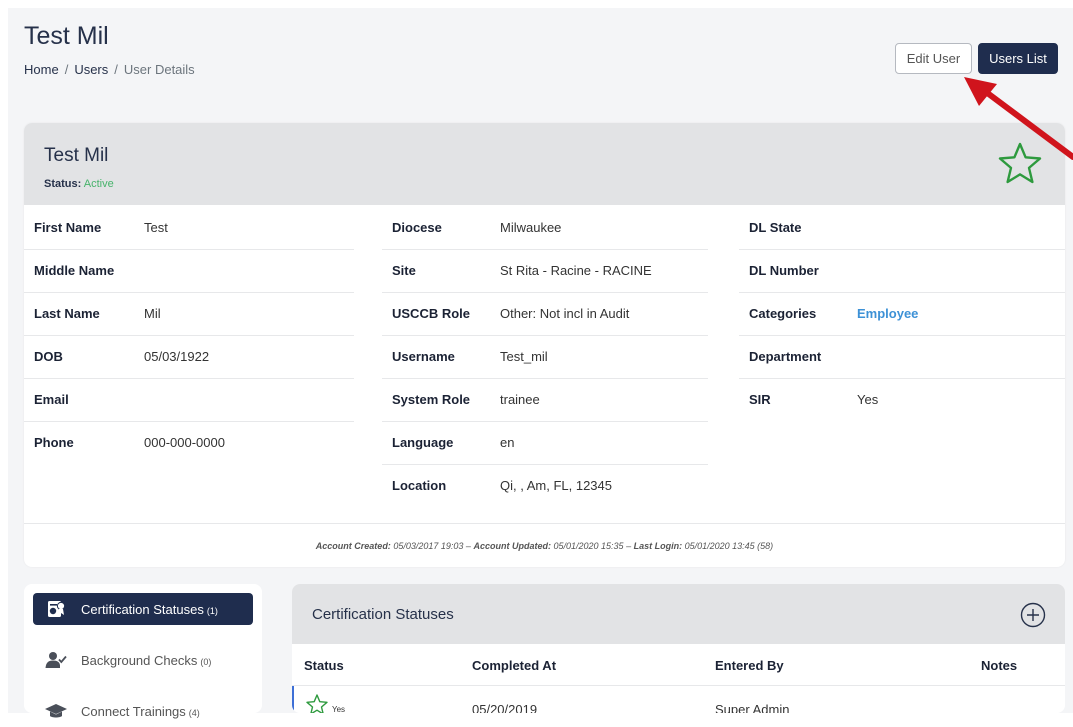 This screenshot has height=727, width=1073. I want to click on detail-row-diocese: Diocese Milwaukee, so click(545, 228).